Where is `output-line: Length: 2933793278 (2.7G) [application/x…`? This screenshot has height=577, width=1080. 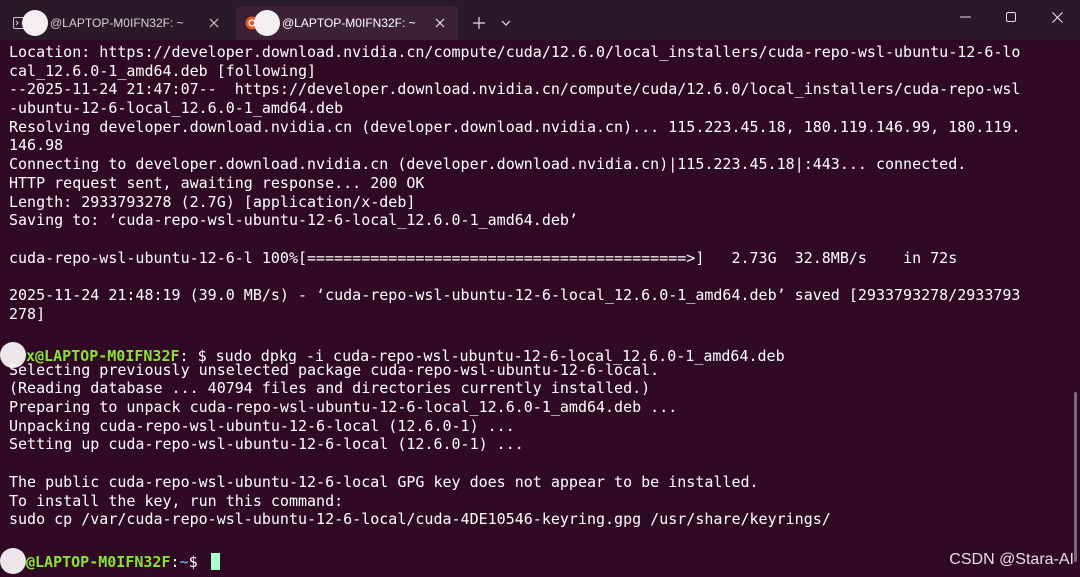
output-line: Length: 2933793278 (2.7G) [application/x… is located at coordinates (212, 201).